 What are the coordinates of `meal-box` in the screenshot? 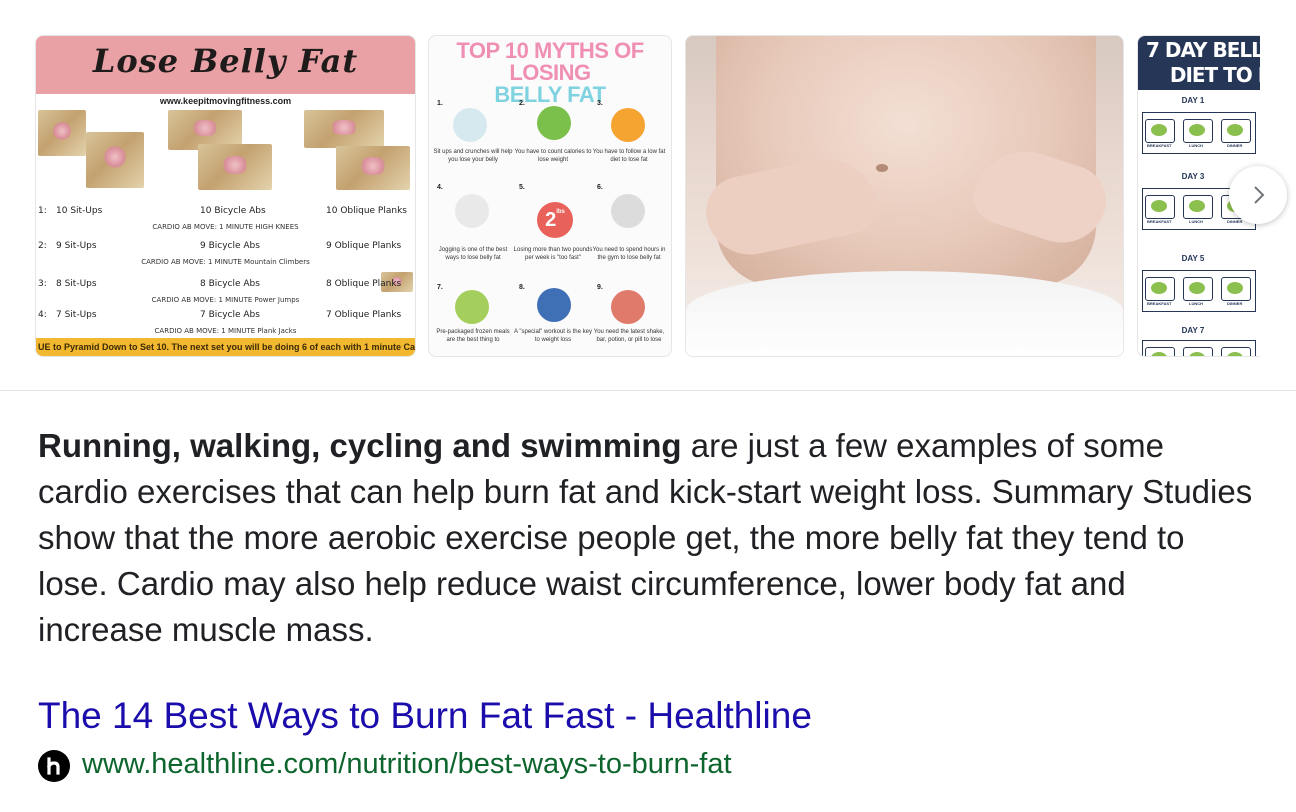 It's located at (1199, 348).